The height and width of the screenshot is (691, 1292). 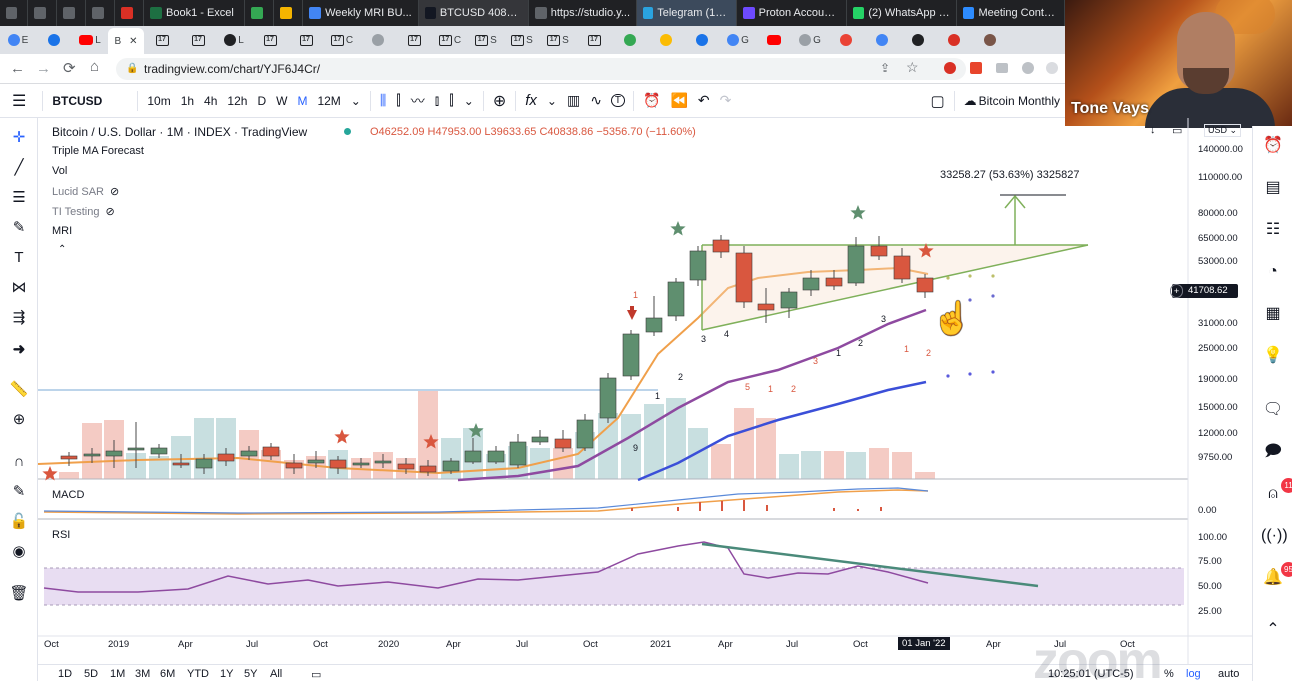 I want to click on interval-button: 1h, so click(x=187, y=101).